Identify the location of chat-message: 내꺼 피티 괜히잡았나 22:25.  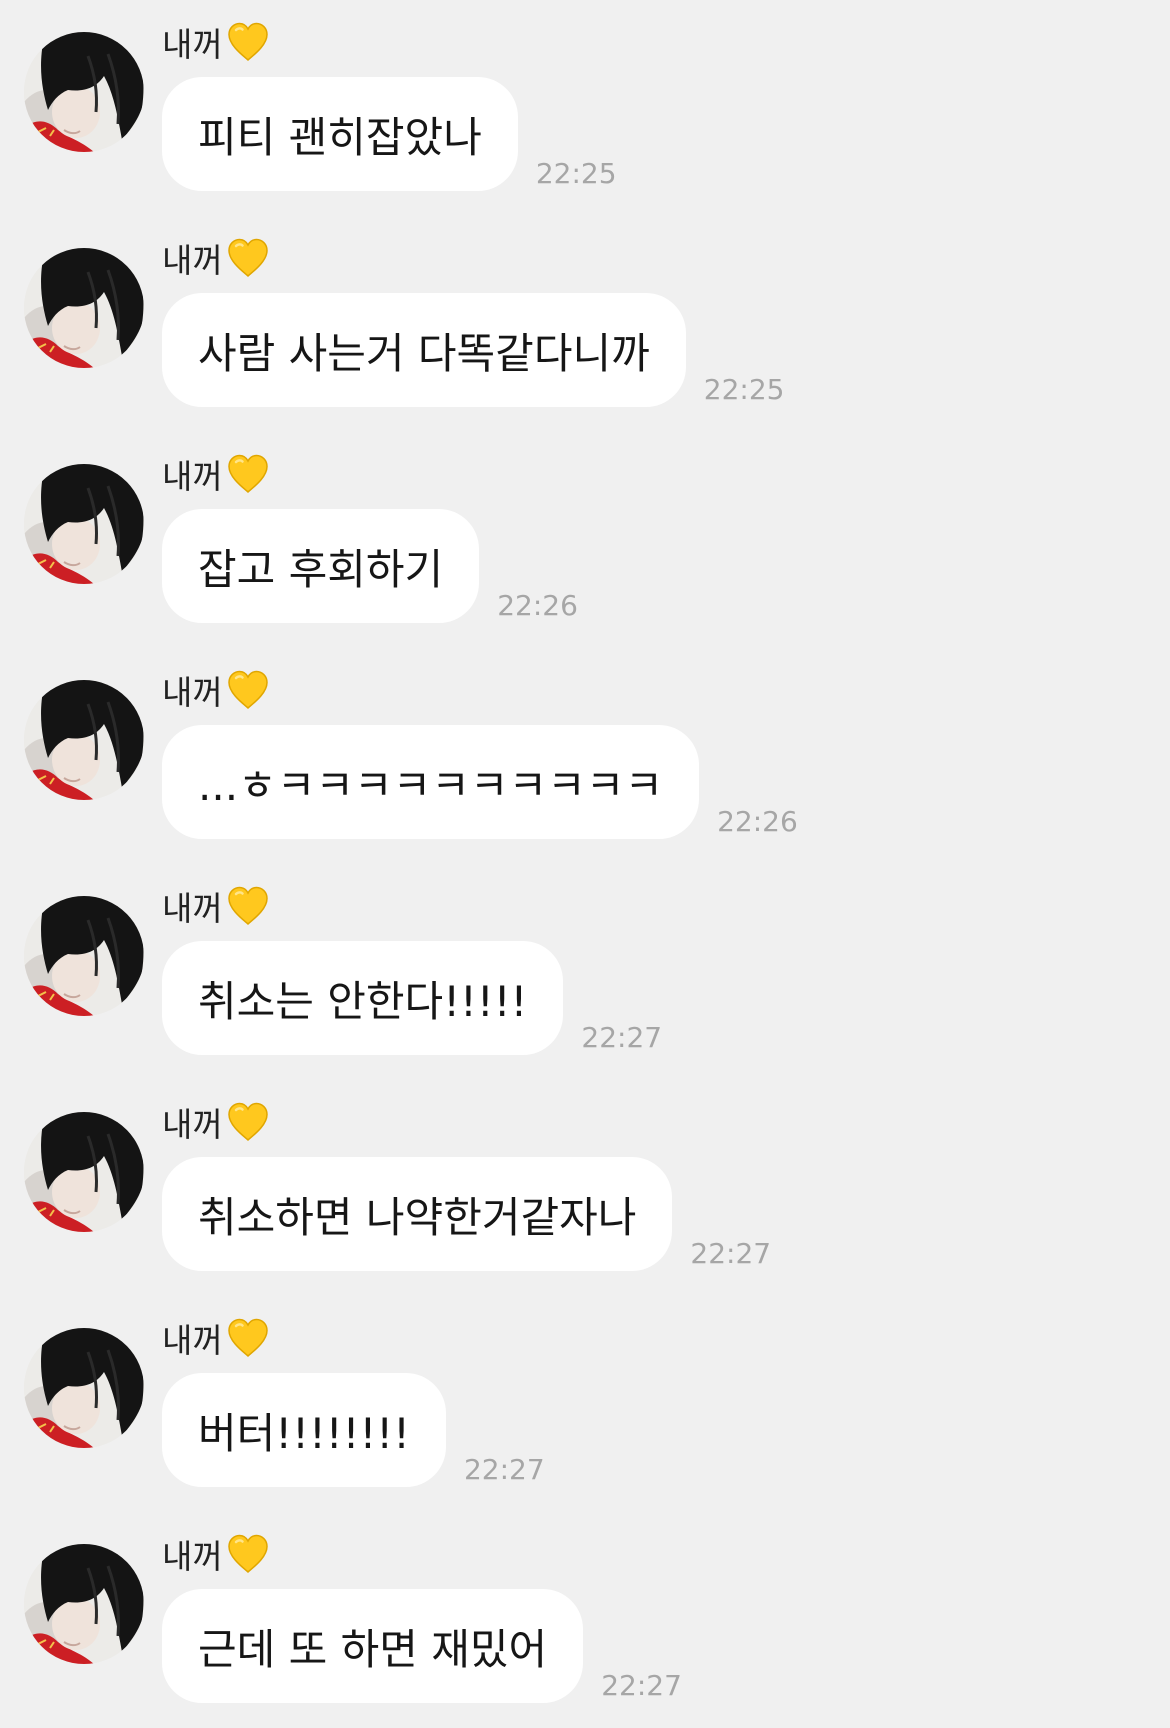
(585, 108).